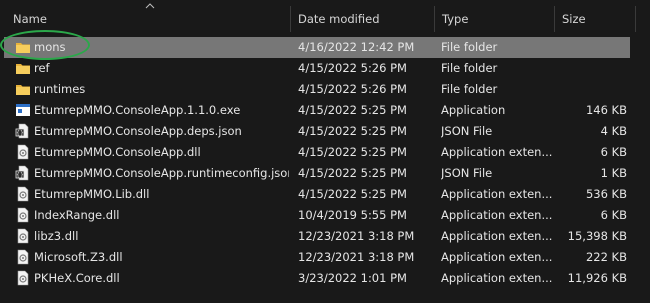 The image size is (650, 303). I want to click on file-row: ref 4/15/2022 5:26 PM File folder, so click(316, 68).